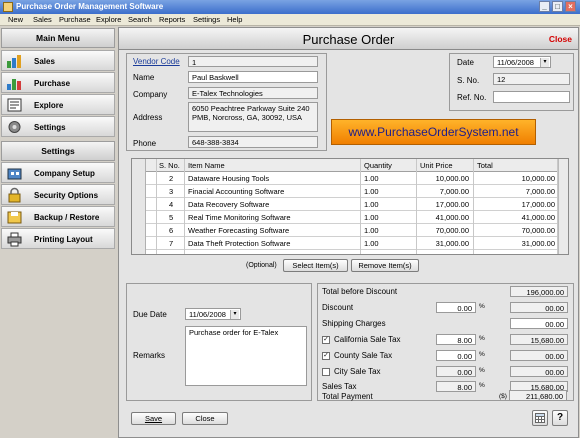  What do you see at coordinates (15, 19) in the screenshot?
I see `menu-new: New` at bounding box center [15, 19].